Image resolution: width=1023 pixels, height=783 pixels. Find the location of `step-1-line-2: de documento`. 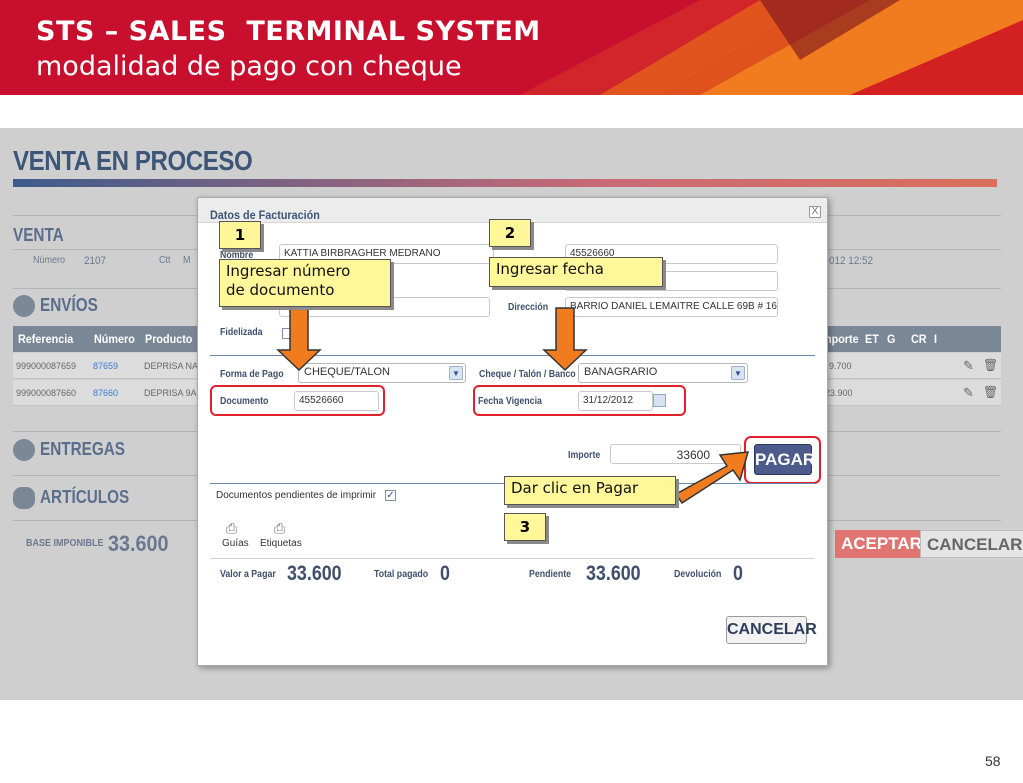

step-1-line-2: de documento is located at coordinates (280, 290).